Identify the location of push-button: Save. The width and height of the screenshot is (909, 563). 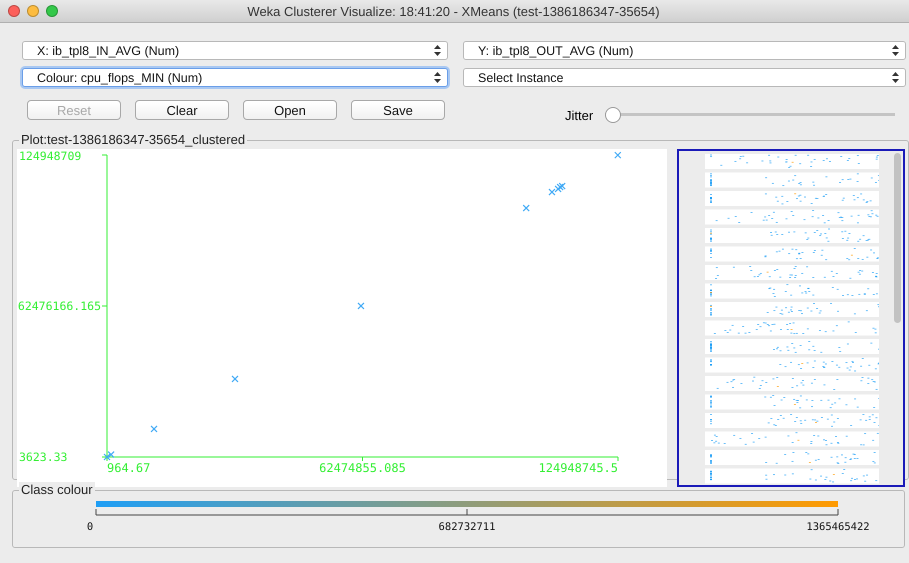
(398, 110).